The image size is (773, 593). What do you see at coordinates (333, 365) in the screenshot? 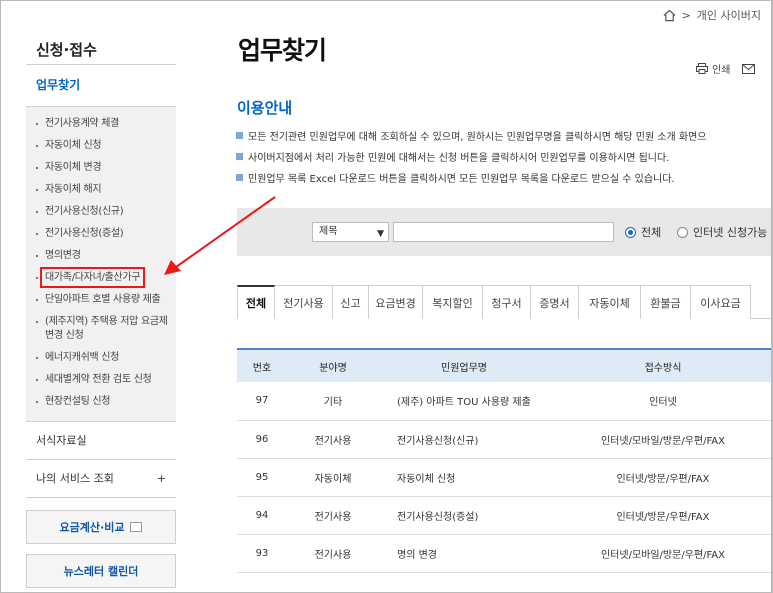
I see `col-category: 분야명` at bounding box center [333, 365].